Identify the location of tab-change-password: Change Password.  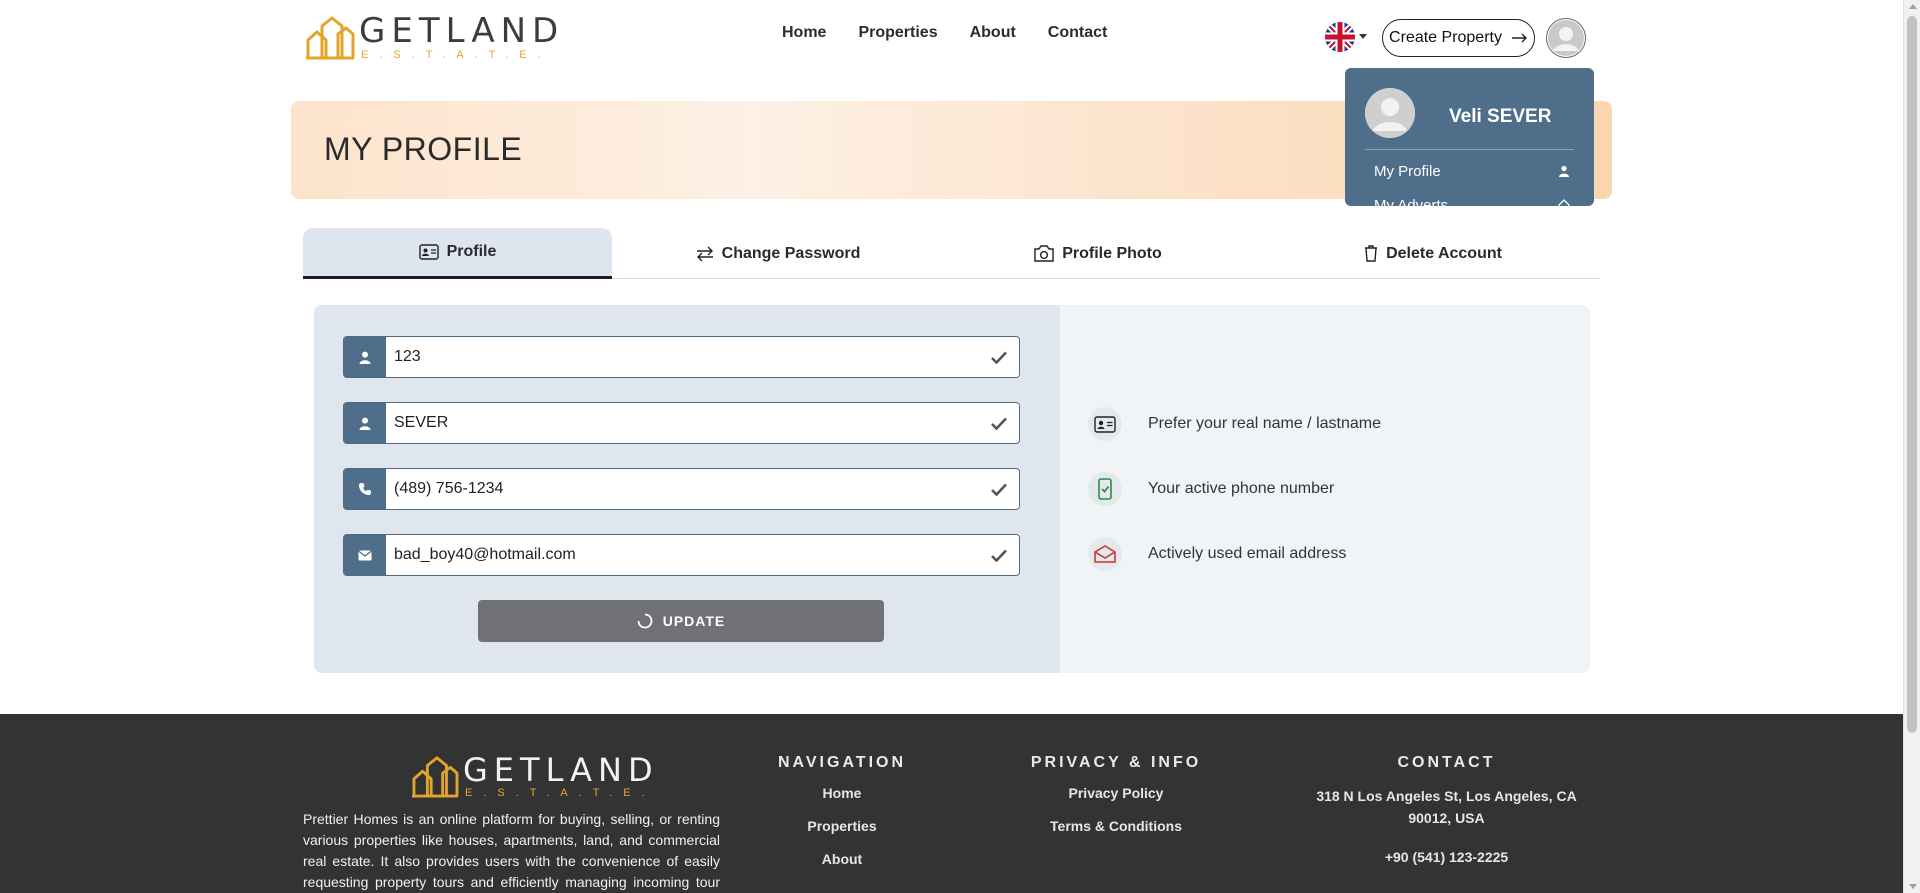
(778, 253).